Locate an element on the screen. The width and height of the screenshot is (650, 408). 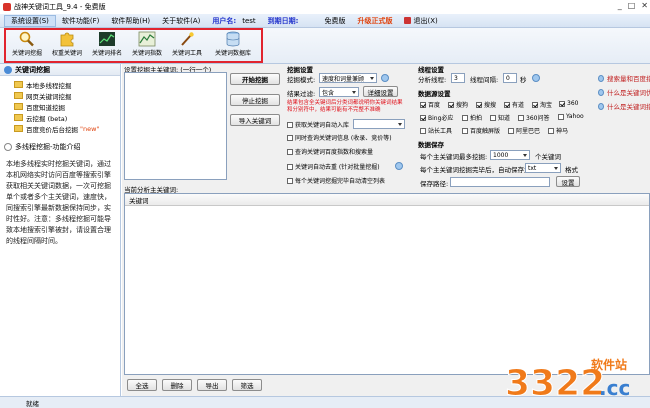
export-button: 导出 is located at coordinates (212, 385).